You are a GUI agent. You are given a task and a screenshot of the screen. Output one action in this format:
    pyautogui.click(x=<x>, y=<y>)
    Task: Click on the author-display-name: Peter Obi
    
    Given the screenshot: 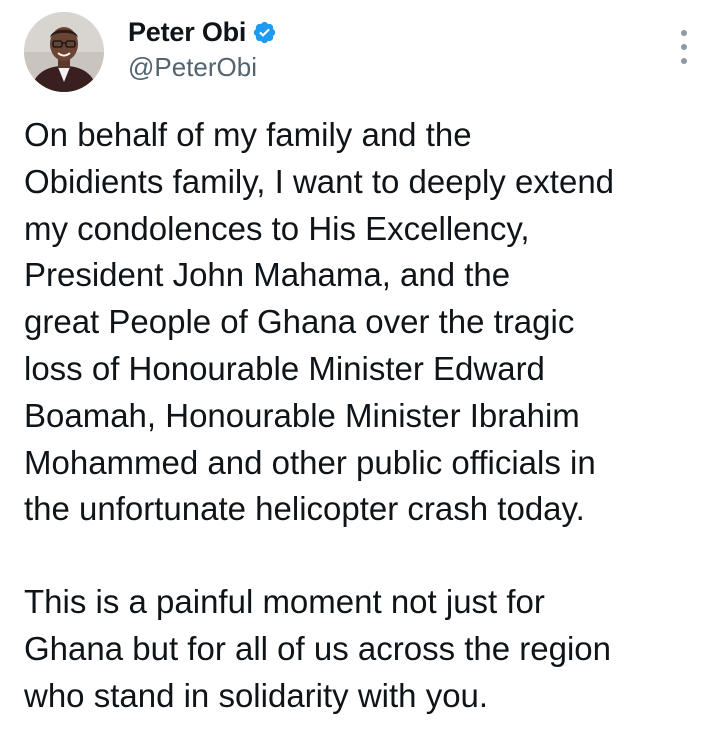 What is the action you would take?
    pyautogui.click(x=187, y=32)
    